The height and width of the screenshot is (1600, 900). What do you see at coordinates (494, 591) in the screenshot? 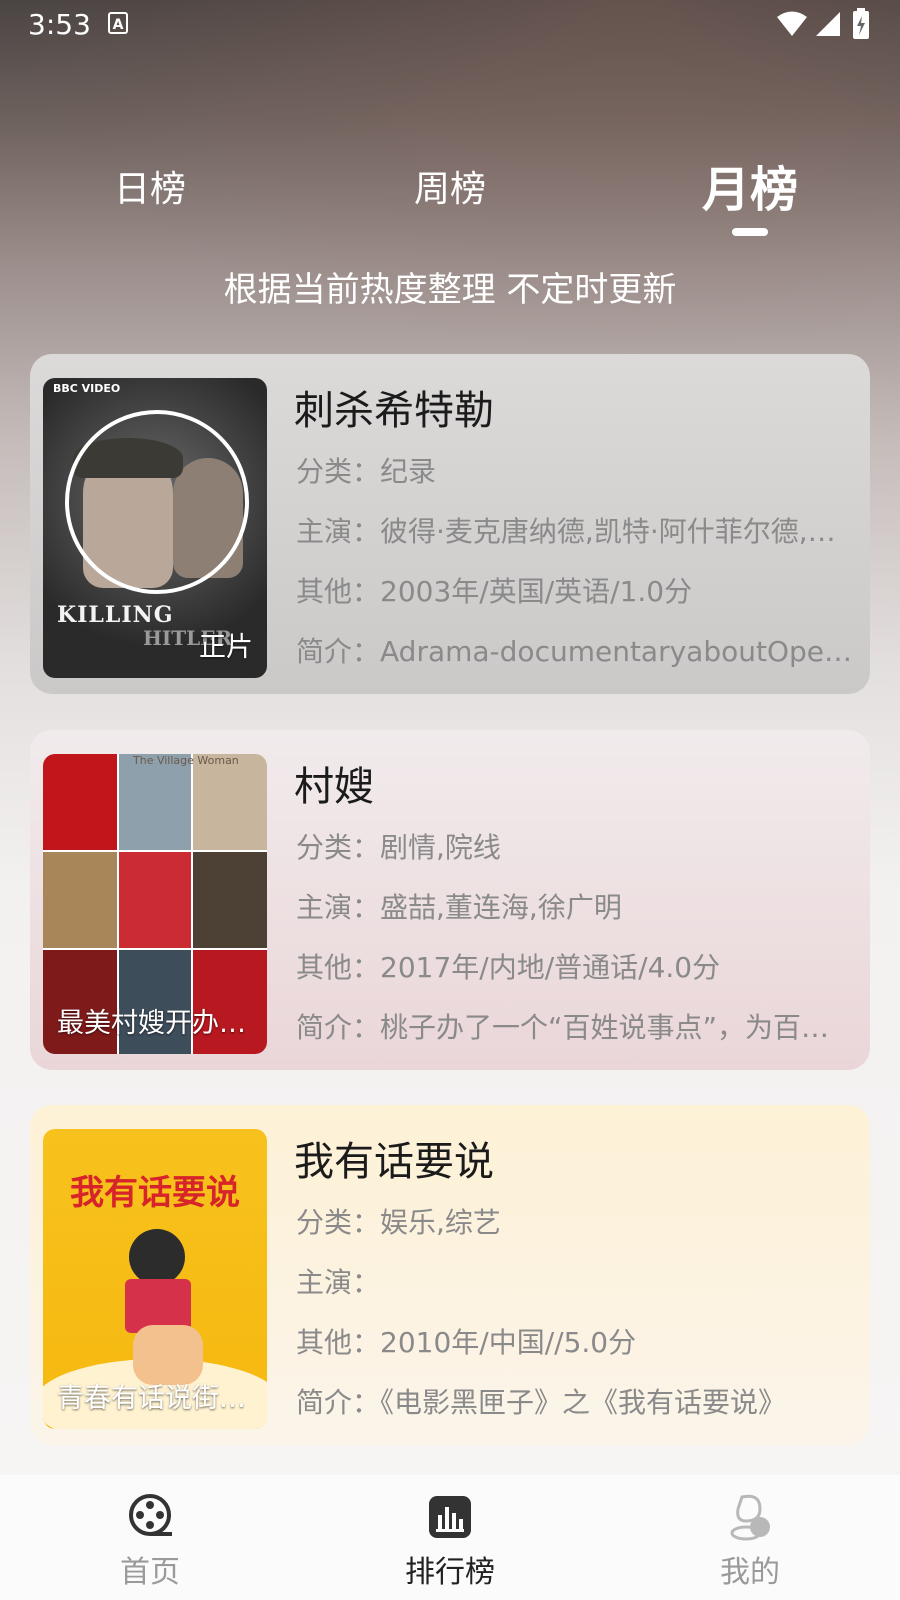
I see `movie-other-info: 其他：2003年/英国/英语/1.0分` at bounding box center [494, 591].